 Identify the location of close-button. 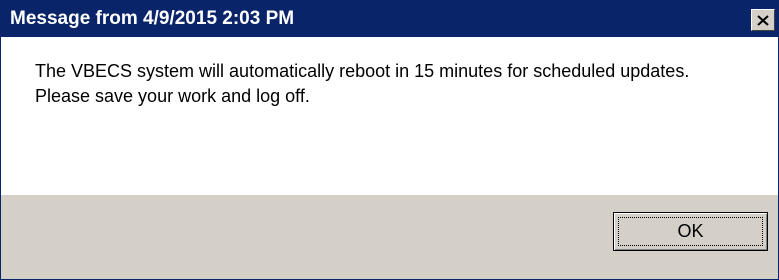
(763, 20).